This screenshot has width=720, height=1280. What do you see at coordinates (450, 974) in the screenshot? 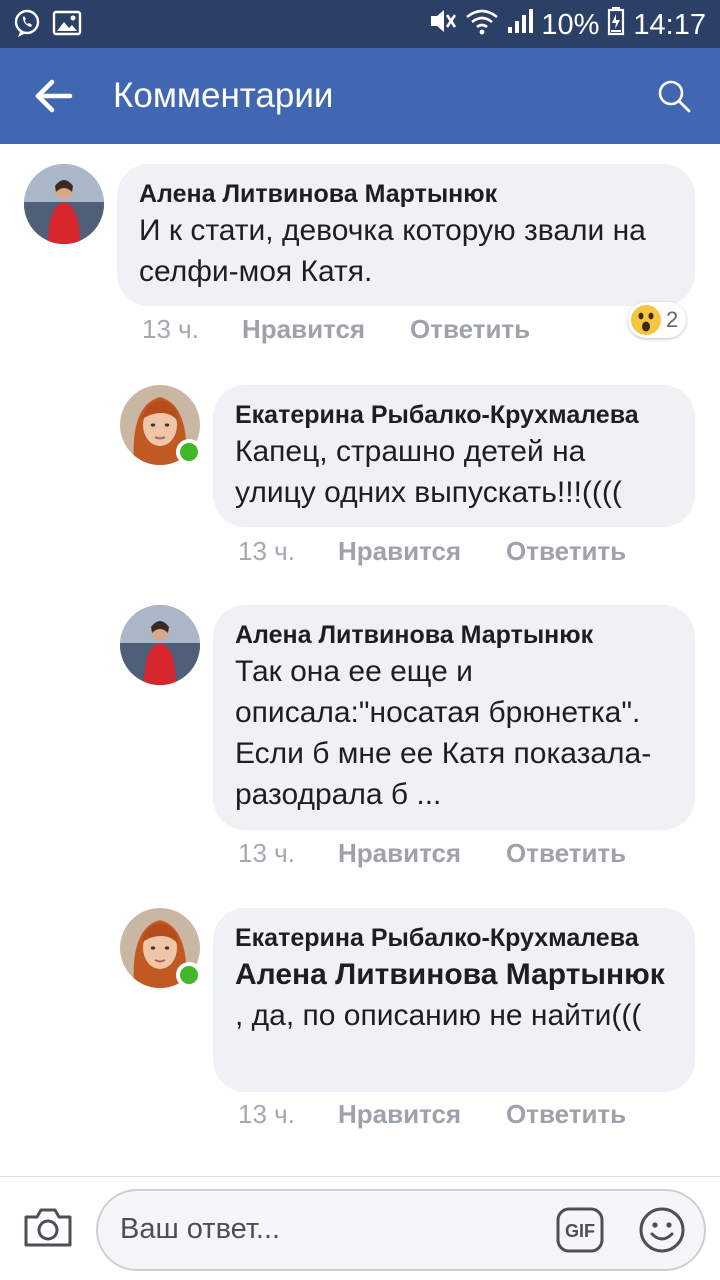
I see `mention-link: Алена Литвинова Мартынюк` at bounding box center [450, 974].